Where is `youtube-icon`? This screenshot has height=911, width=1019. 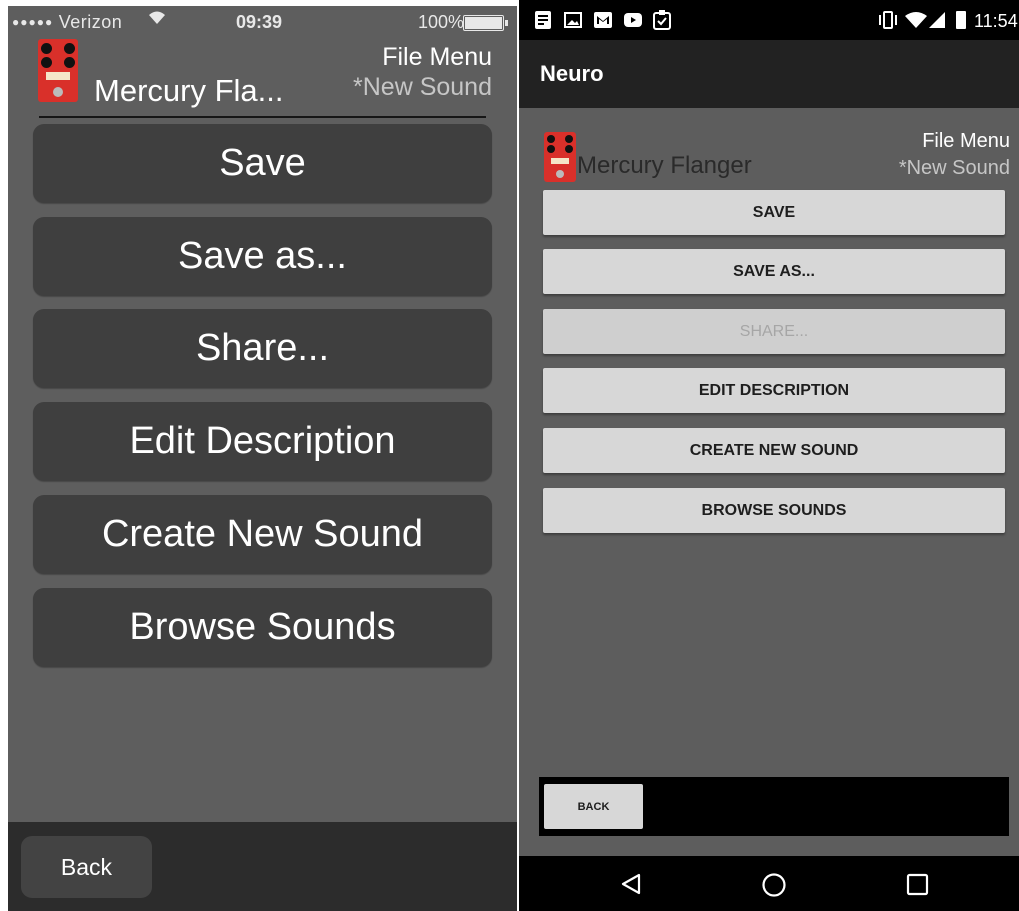
youtube-icon is located at coordinates (633, 20).